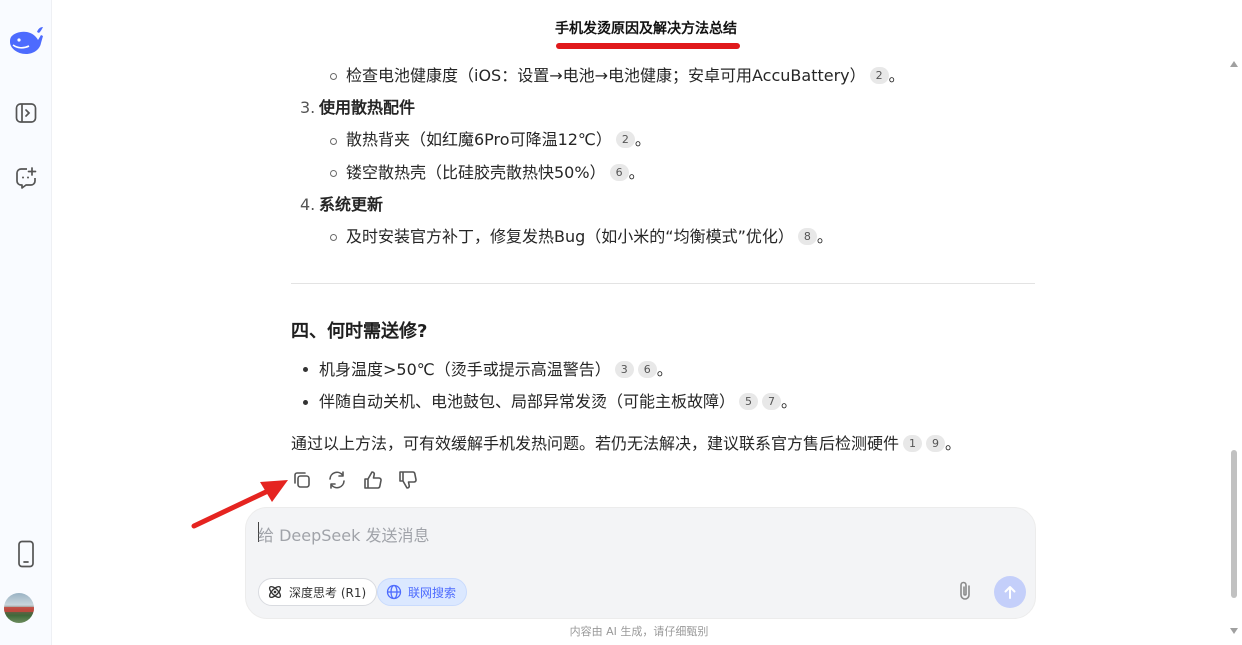 This screenshot has height=645, width=1242. Describe the element at coordinates (337, 480) in the screenshot. I see `regenerate-icon` at that location.